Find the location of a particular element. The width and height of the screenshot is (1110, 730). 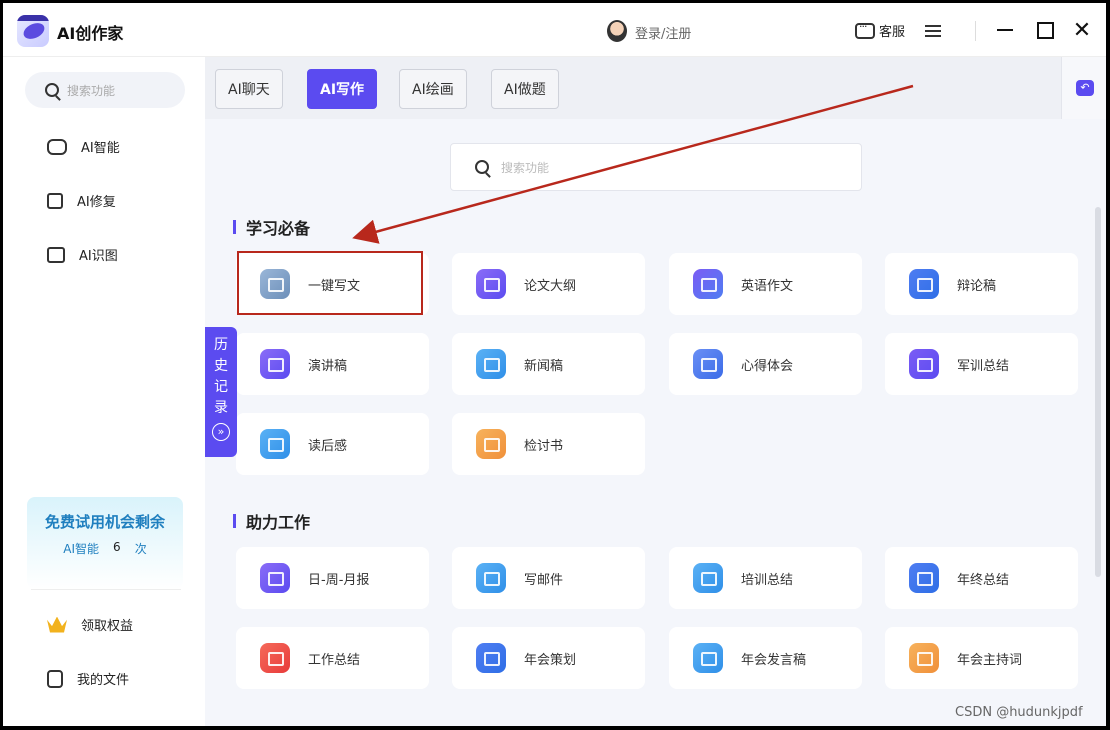

back-arrow-icon: ↶ is located at coordinates (1085, 88).